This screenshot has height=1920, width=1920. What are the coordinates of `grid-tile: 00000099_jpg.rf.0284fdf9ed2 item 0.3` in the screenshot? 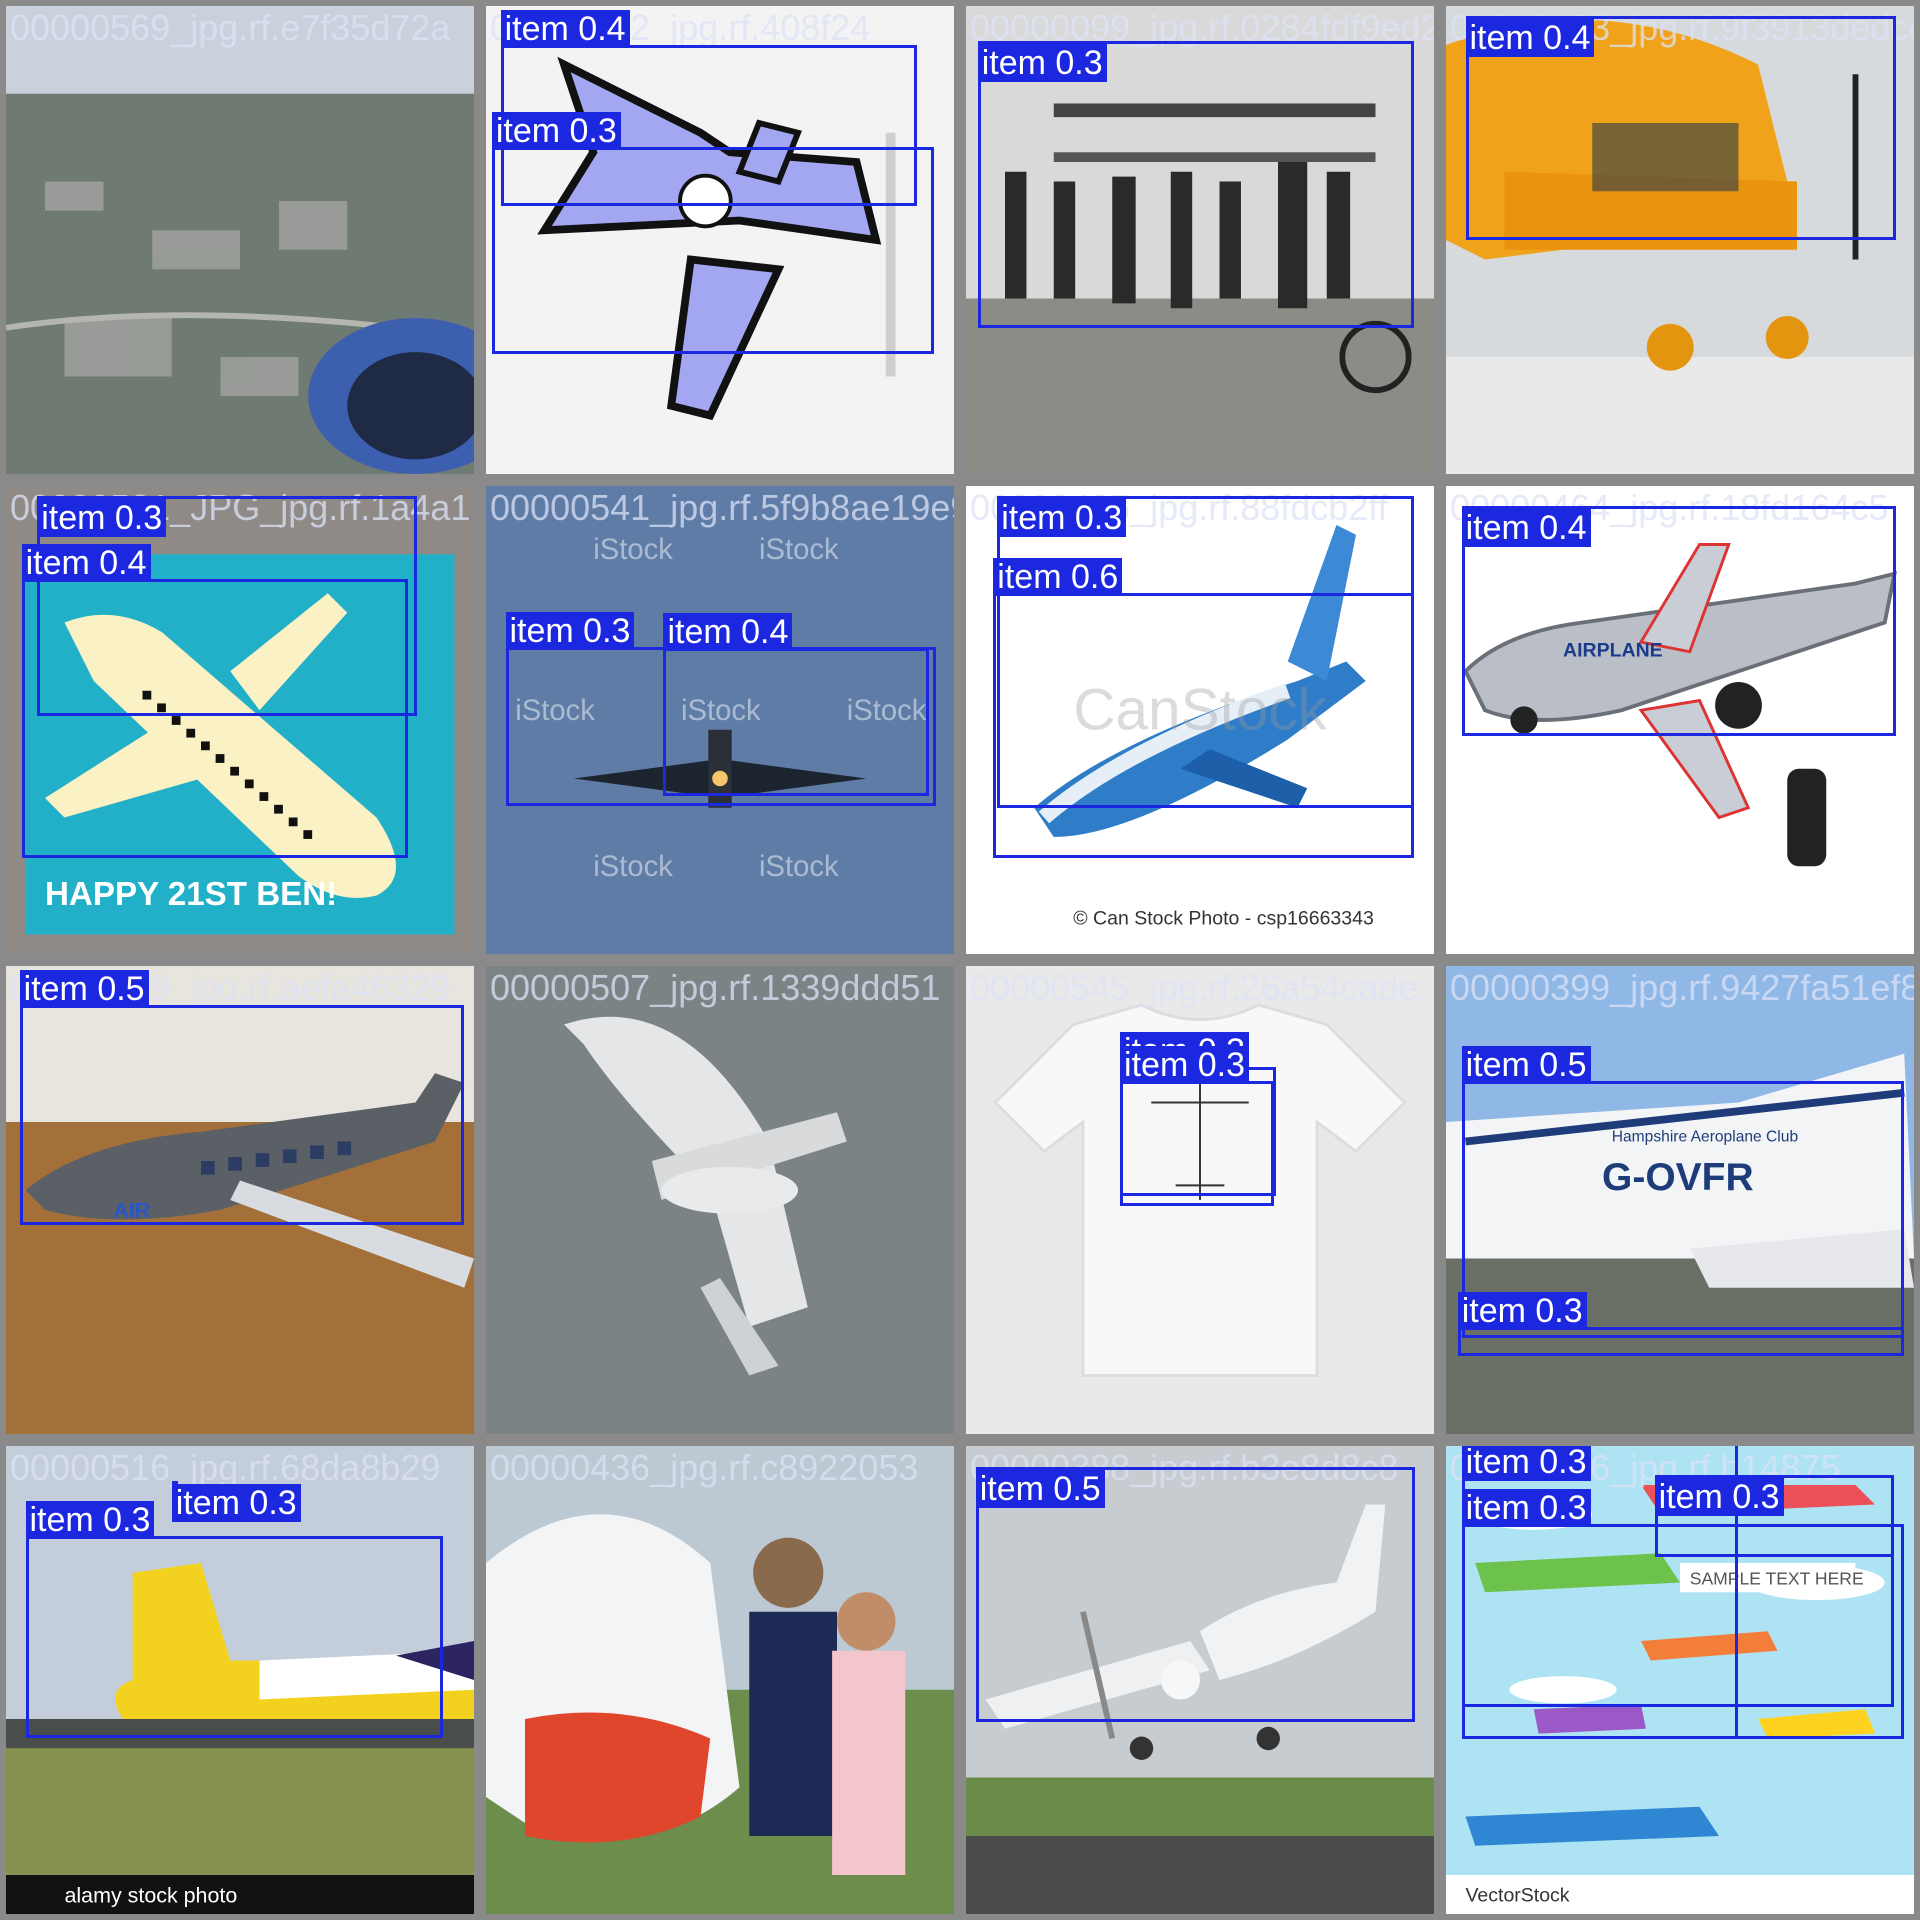 It's located at (1200, 240).